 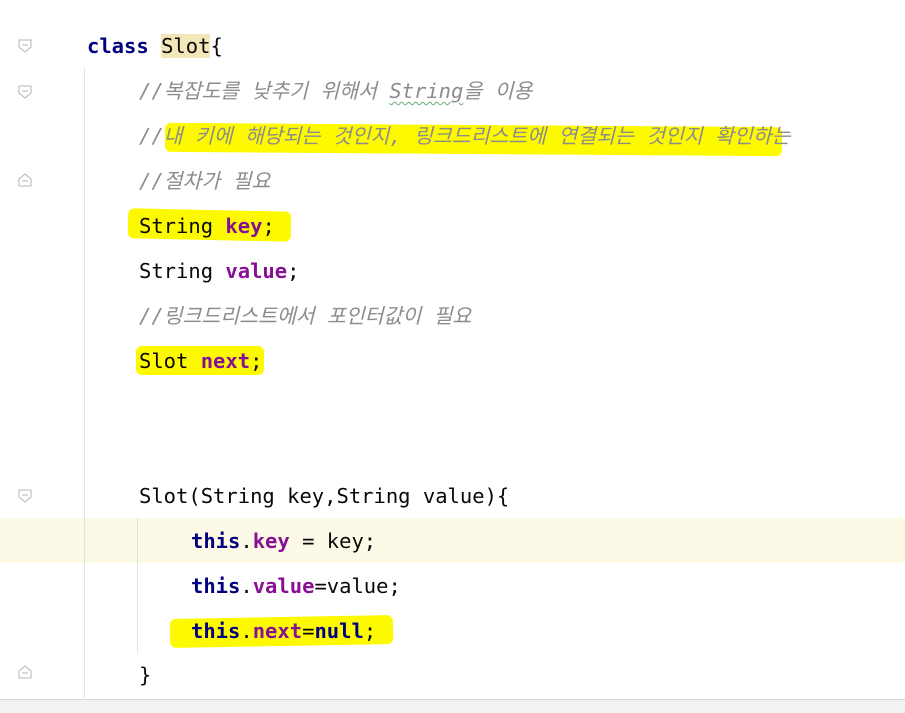 I want to click on comment-text: 을 이용, so click(x=498, y=91).